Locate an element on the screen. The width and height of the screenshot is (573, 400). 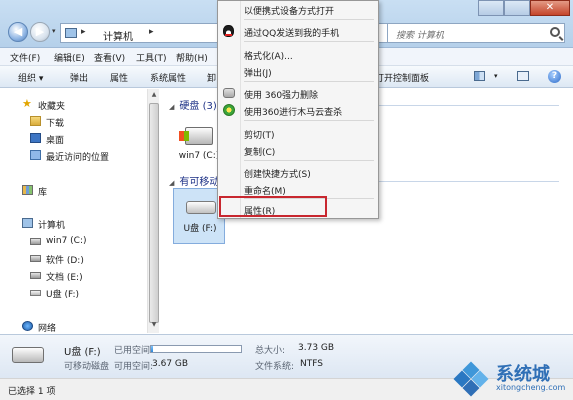
details-fs-value: NTFS is located at coordinates (311, 364).